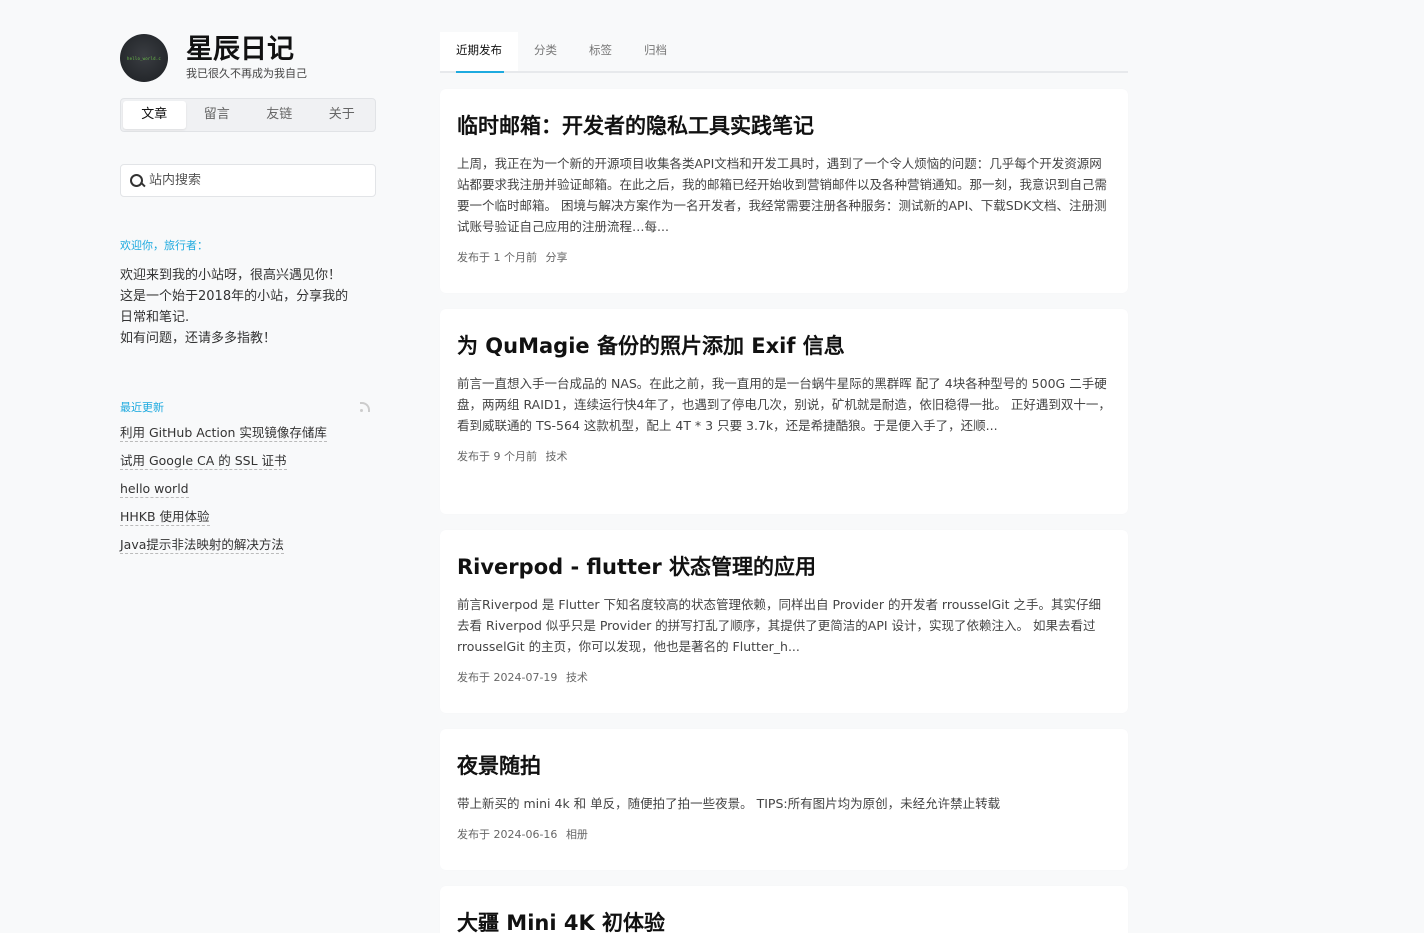 The width and height of the screenshot is (1424, 933). What do you see at coordinates (784, 835) in the screenshot?
I see `post-meta: 发布于 2024-06-16 相册` at bounding box center [784, 835].